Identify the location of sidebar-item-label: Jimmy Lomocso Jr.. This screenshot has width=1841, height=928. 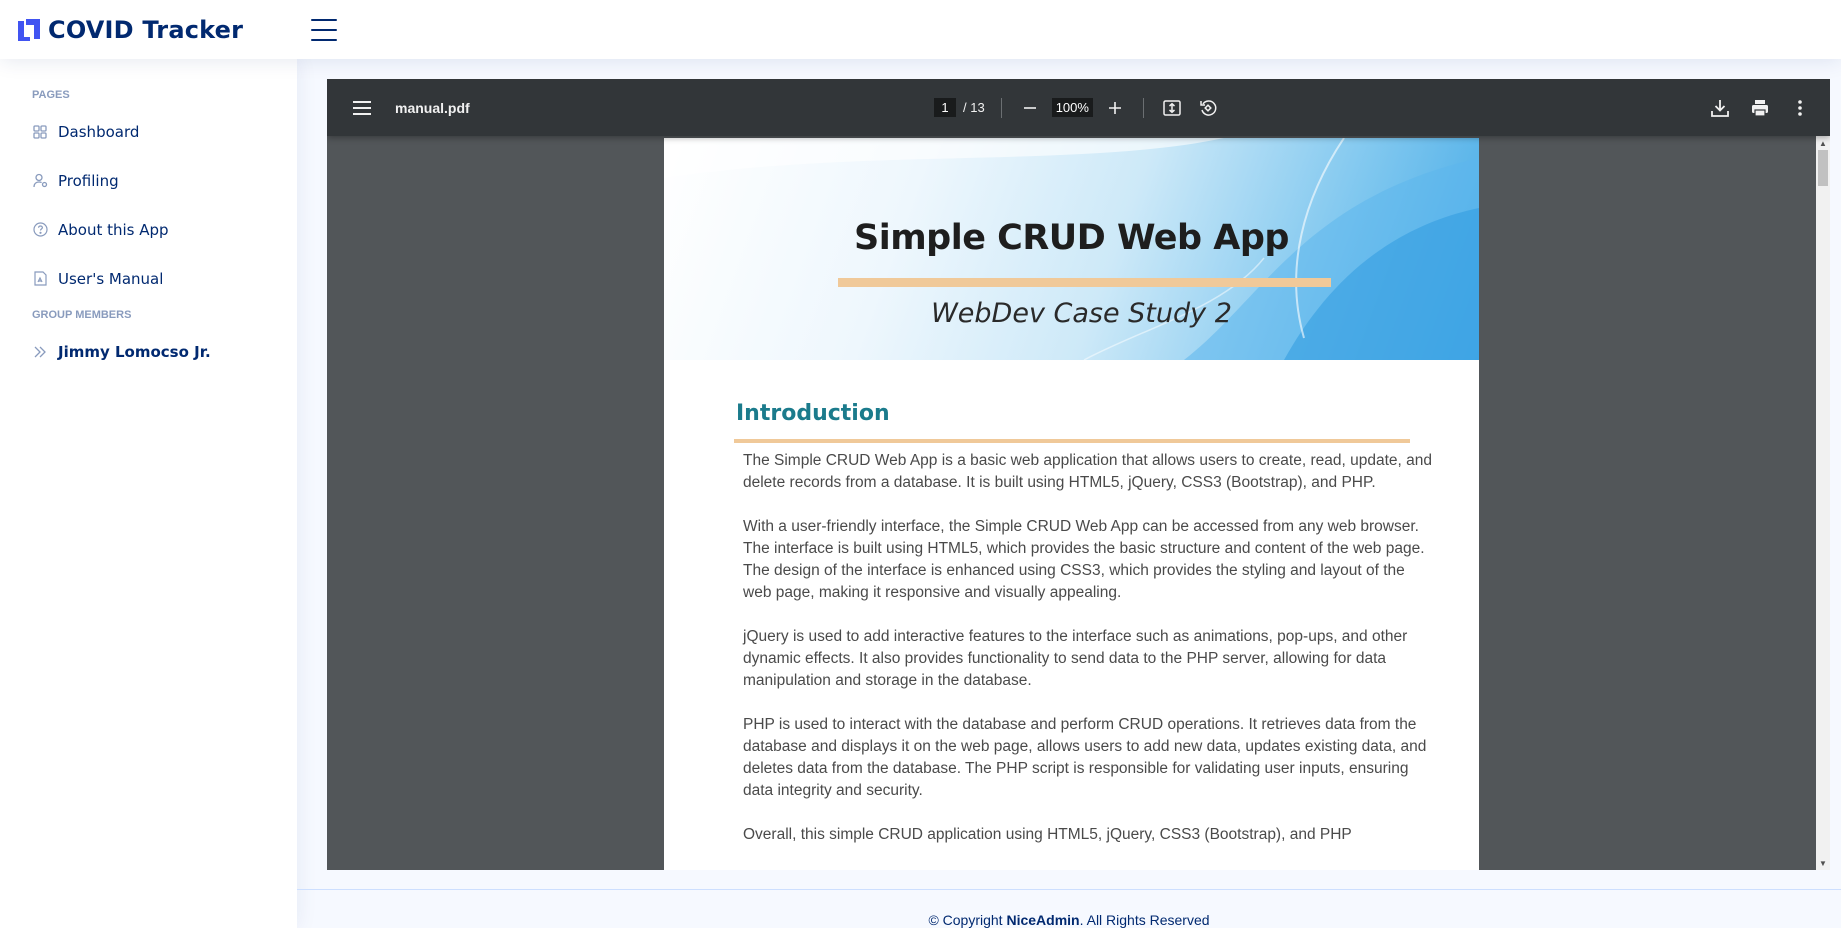
(134, 351).